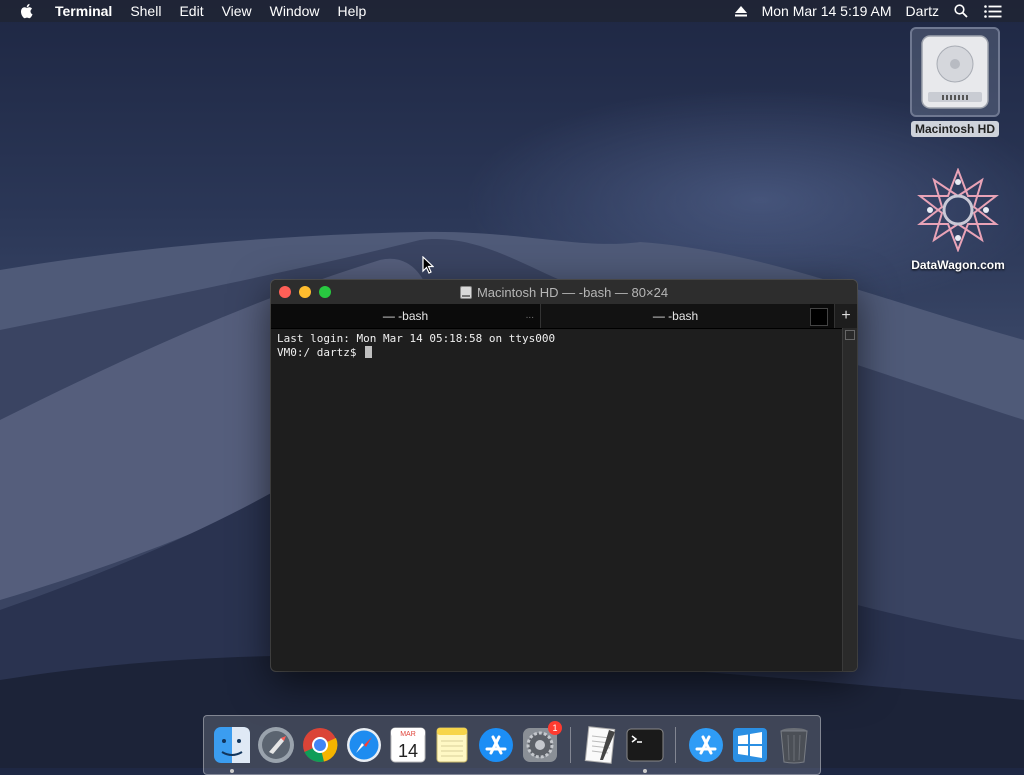  I want to click on dock: MAR 14 1, so click(512, 745).